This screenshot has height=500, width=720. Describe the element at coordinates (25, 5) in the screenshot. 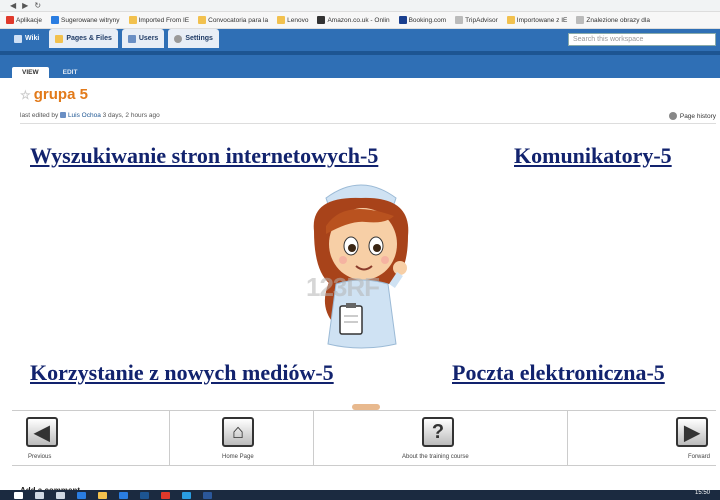

I see `forward-icon: ▶` at that location.